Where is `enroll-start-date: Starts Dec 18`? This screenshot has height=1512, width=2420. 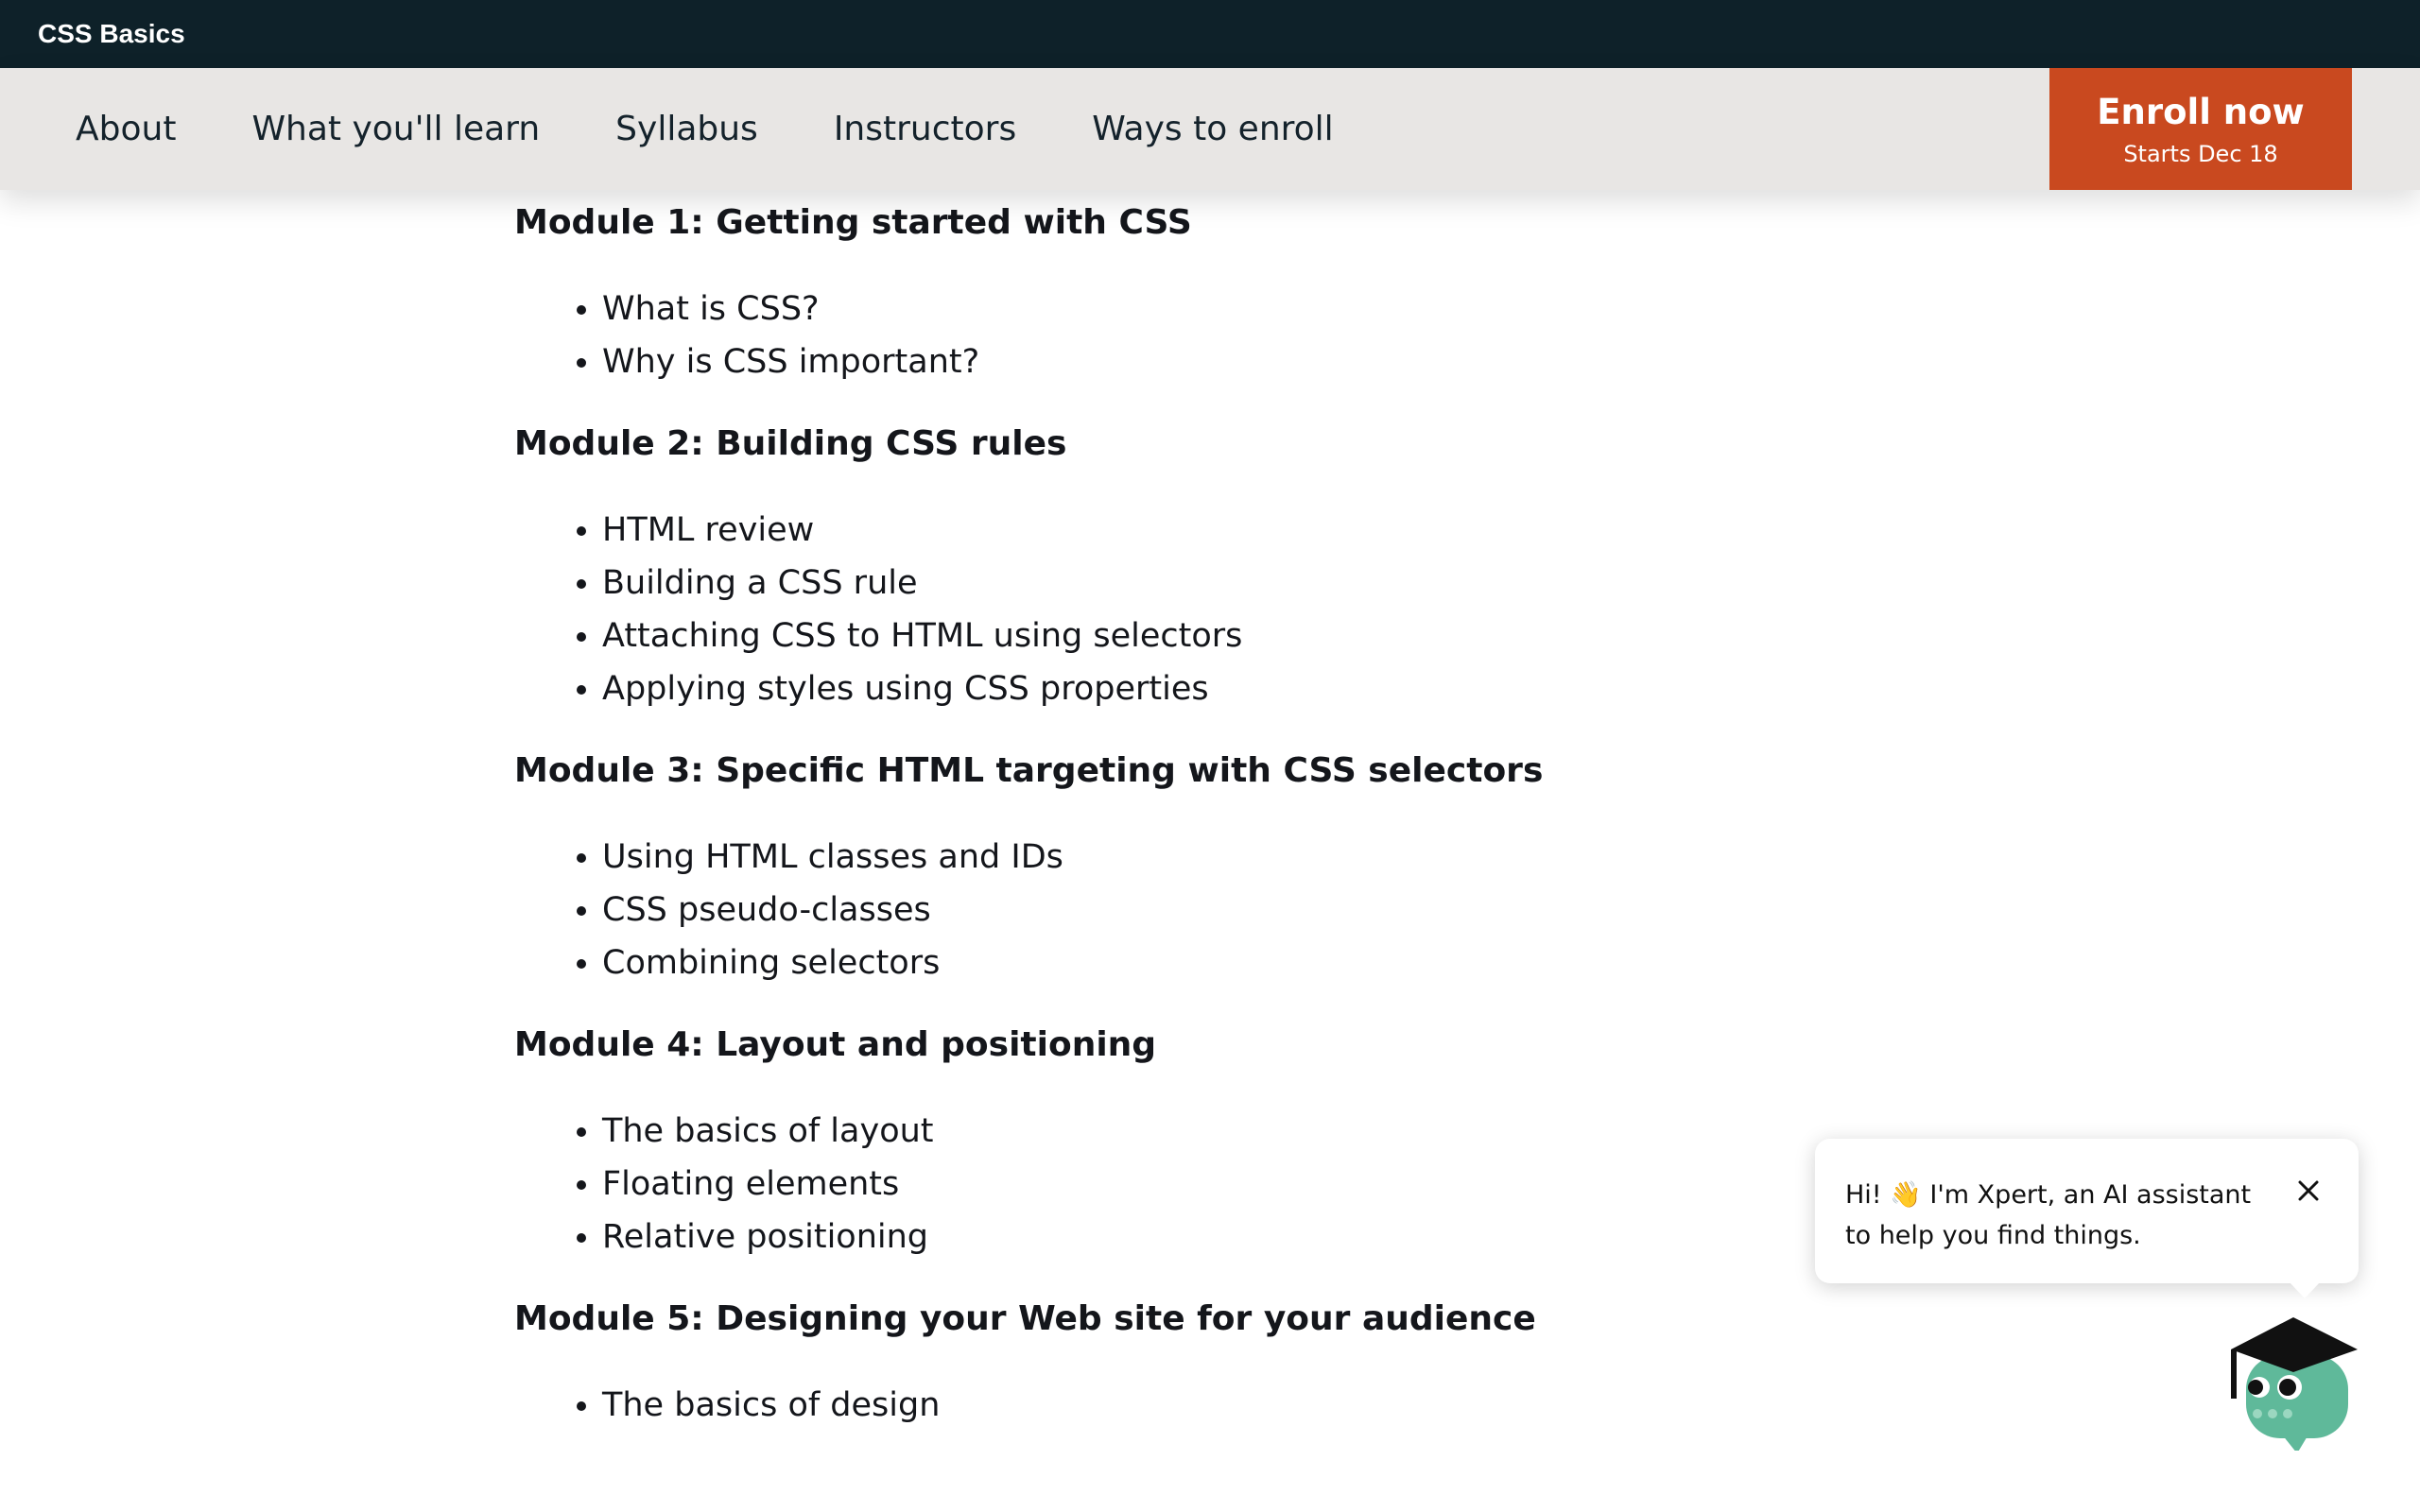
enroll-start-date: Starts Dec 18 is located at coordinates (2200, 153).